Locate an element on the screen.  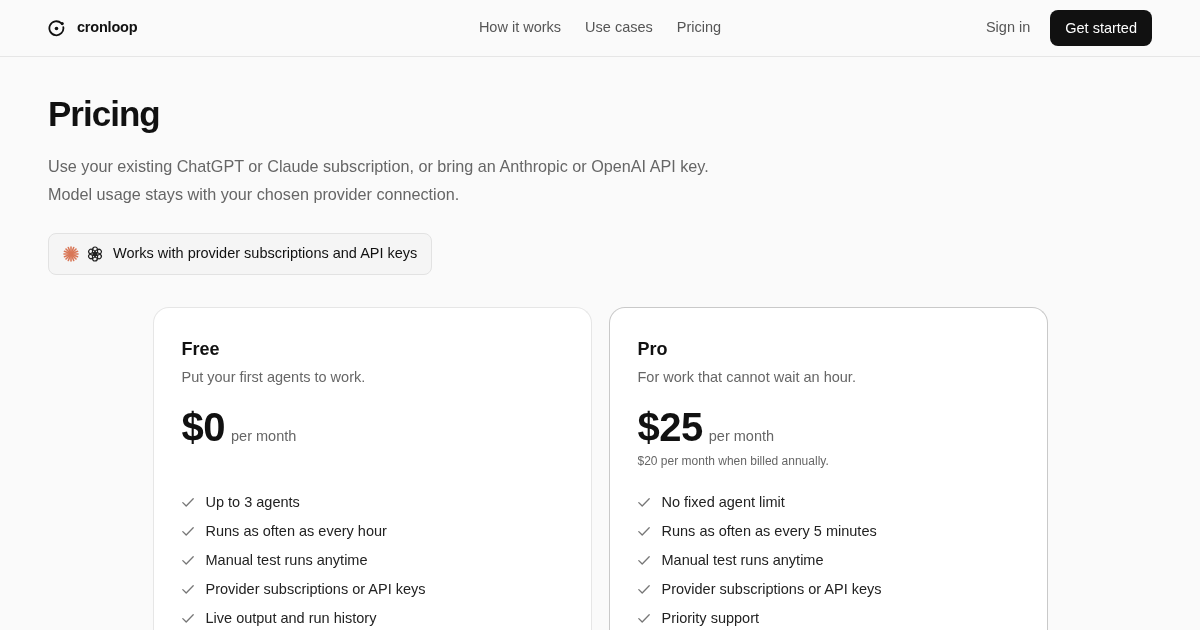
feature-text: Runs as often as every hour is located at coordinates (296, 531).